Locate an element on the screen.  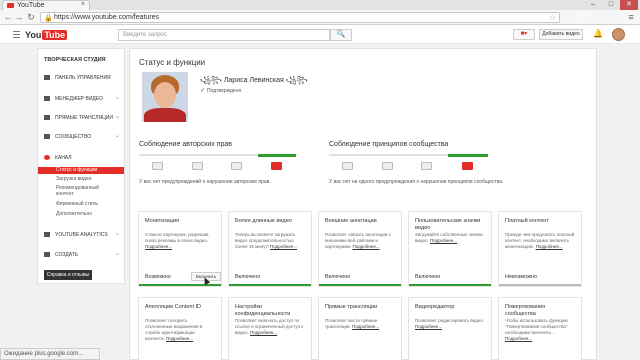
sidebar-item-create: СОЗДАТЬ ⌄ is located at coordinates (84, 254).